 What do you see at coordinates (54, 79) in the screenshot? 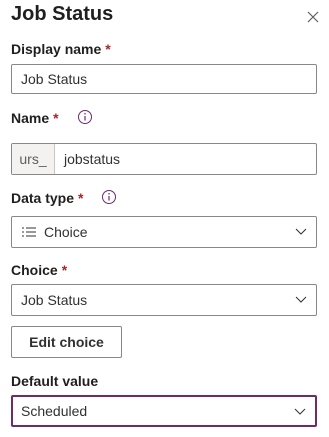
I see `display-name-value: Job Status` at bounding box center [54, 79].